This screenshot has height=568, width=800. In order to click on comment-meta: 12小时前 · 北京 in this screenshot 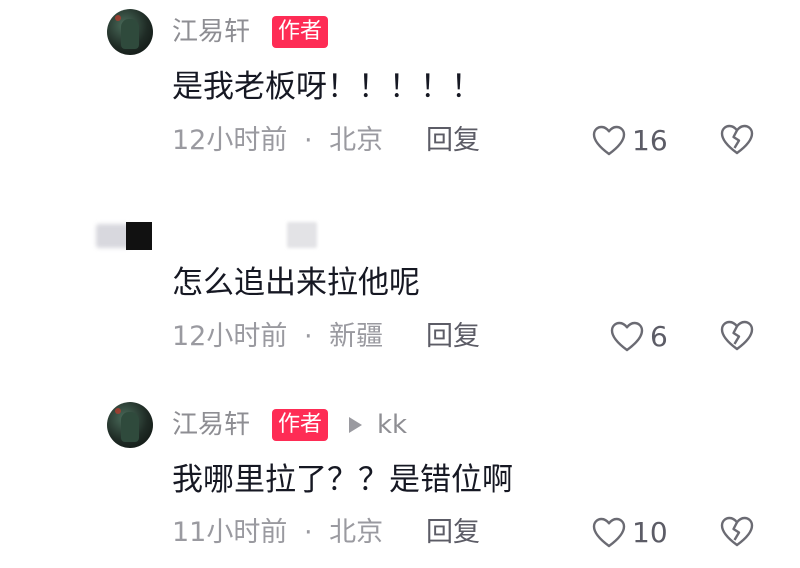, I will do `click(277, 141)`.